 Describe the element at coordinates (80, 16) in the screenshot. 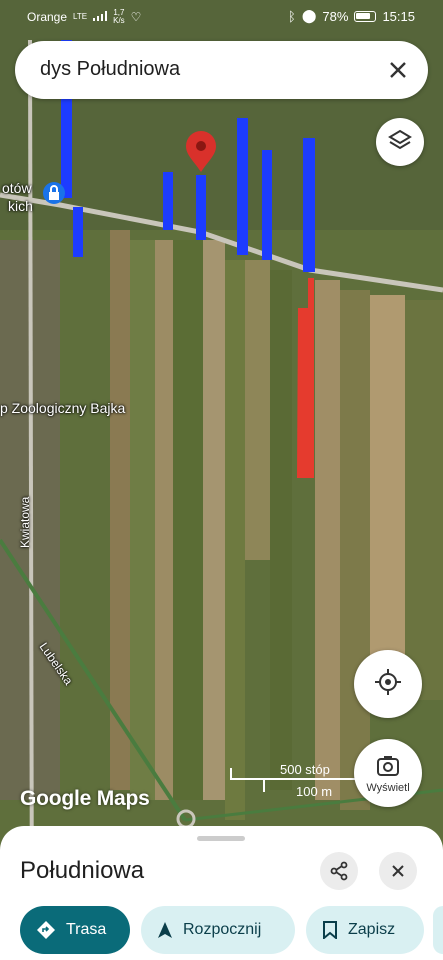

I see `network-type: LTE` at that location.